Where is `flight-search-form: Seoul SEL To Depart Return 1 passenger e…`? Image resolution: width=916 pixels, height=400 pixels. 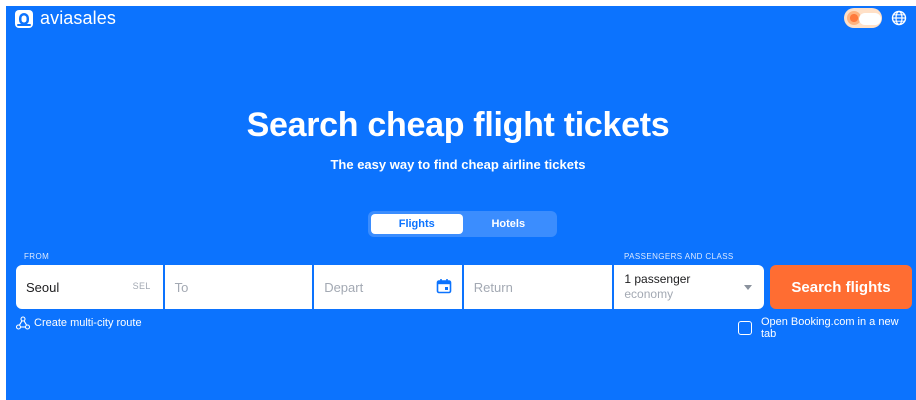
flight-search-form: Seoul SEL To Depart Return 1 passenger e… is located at coordinates (390, 287).